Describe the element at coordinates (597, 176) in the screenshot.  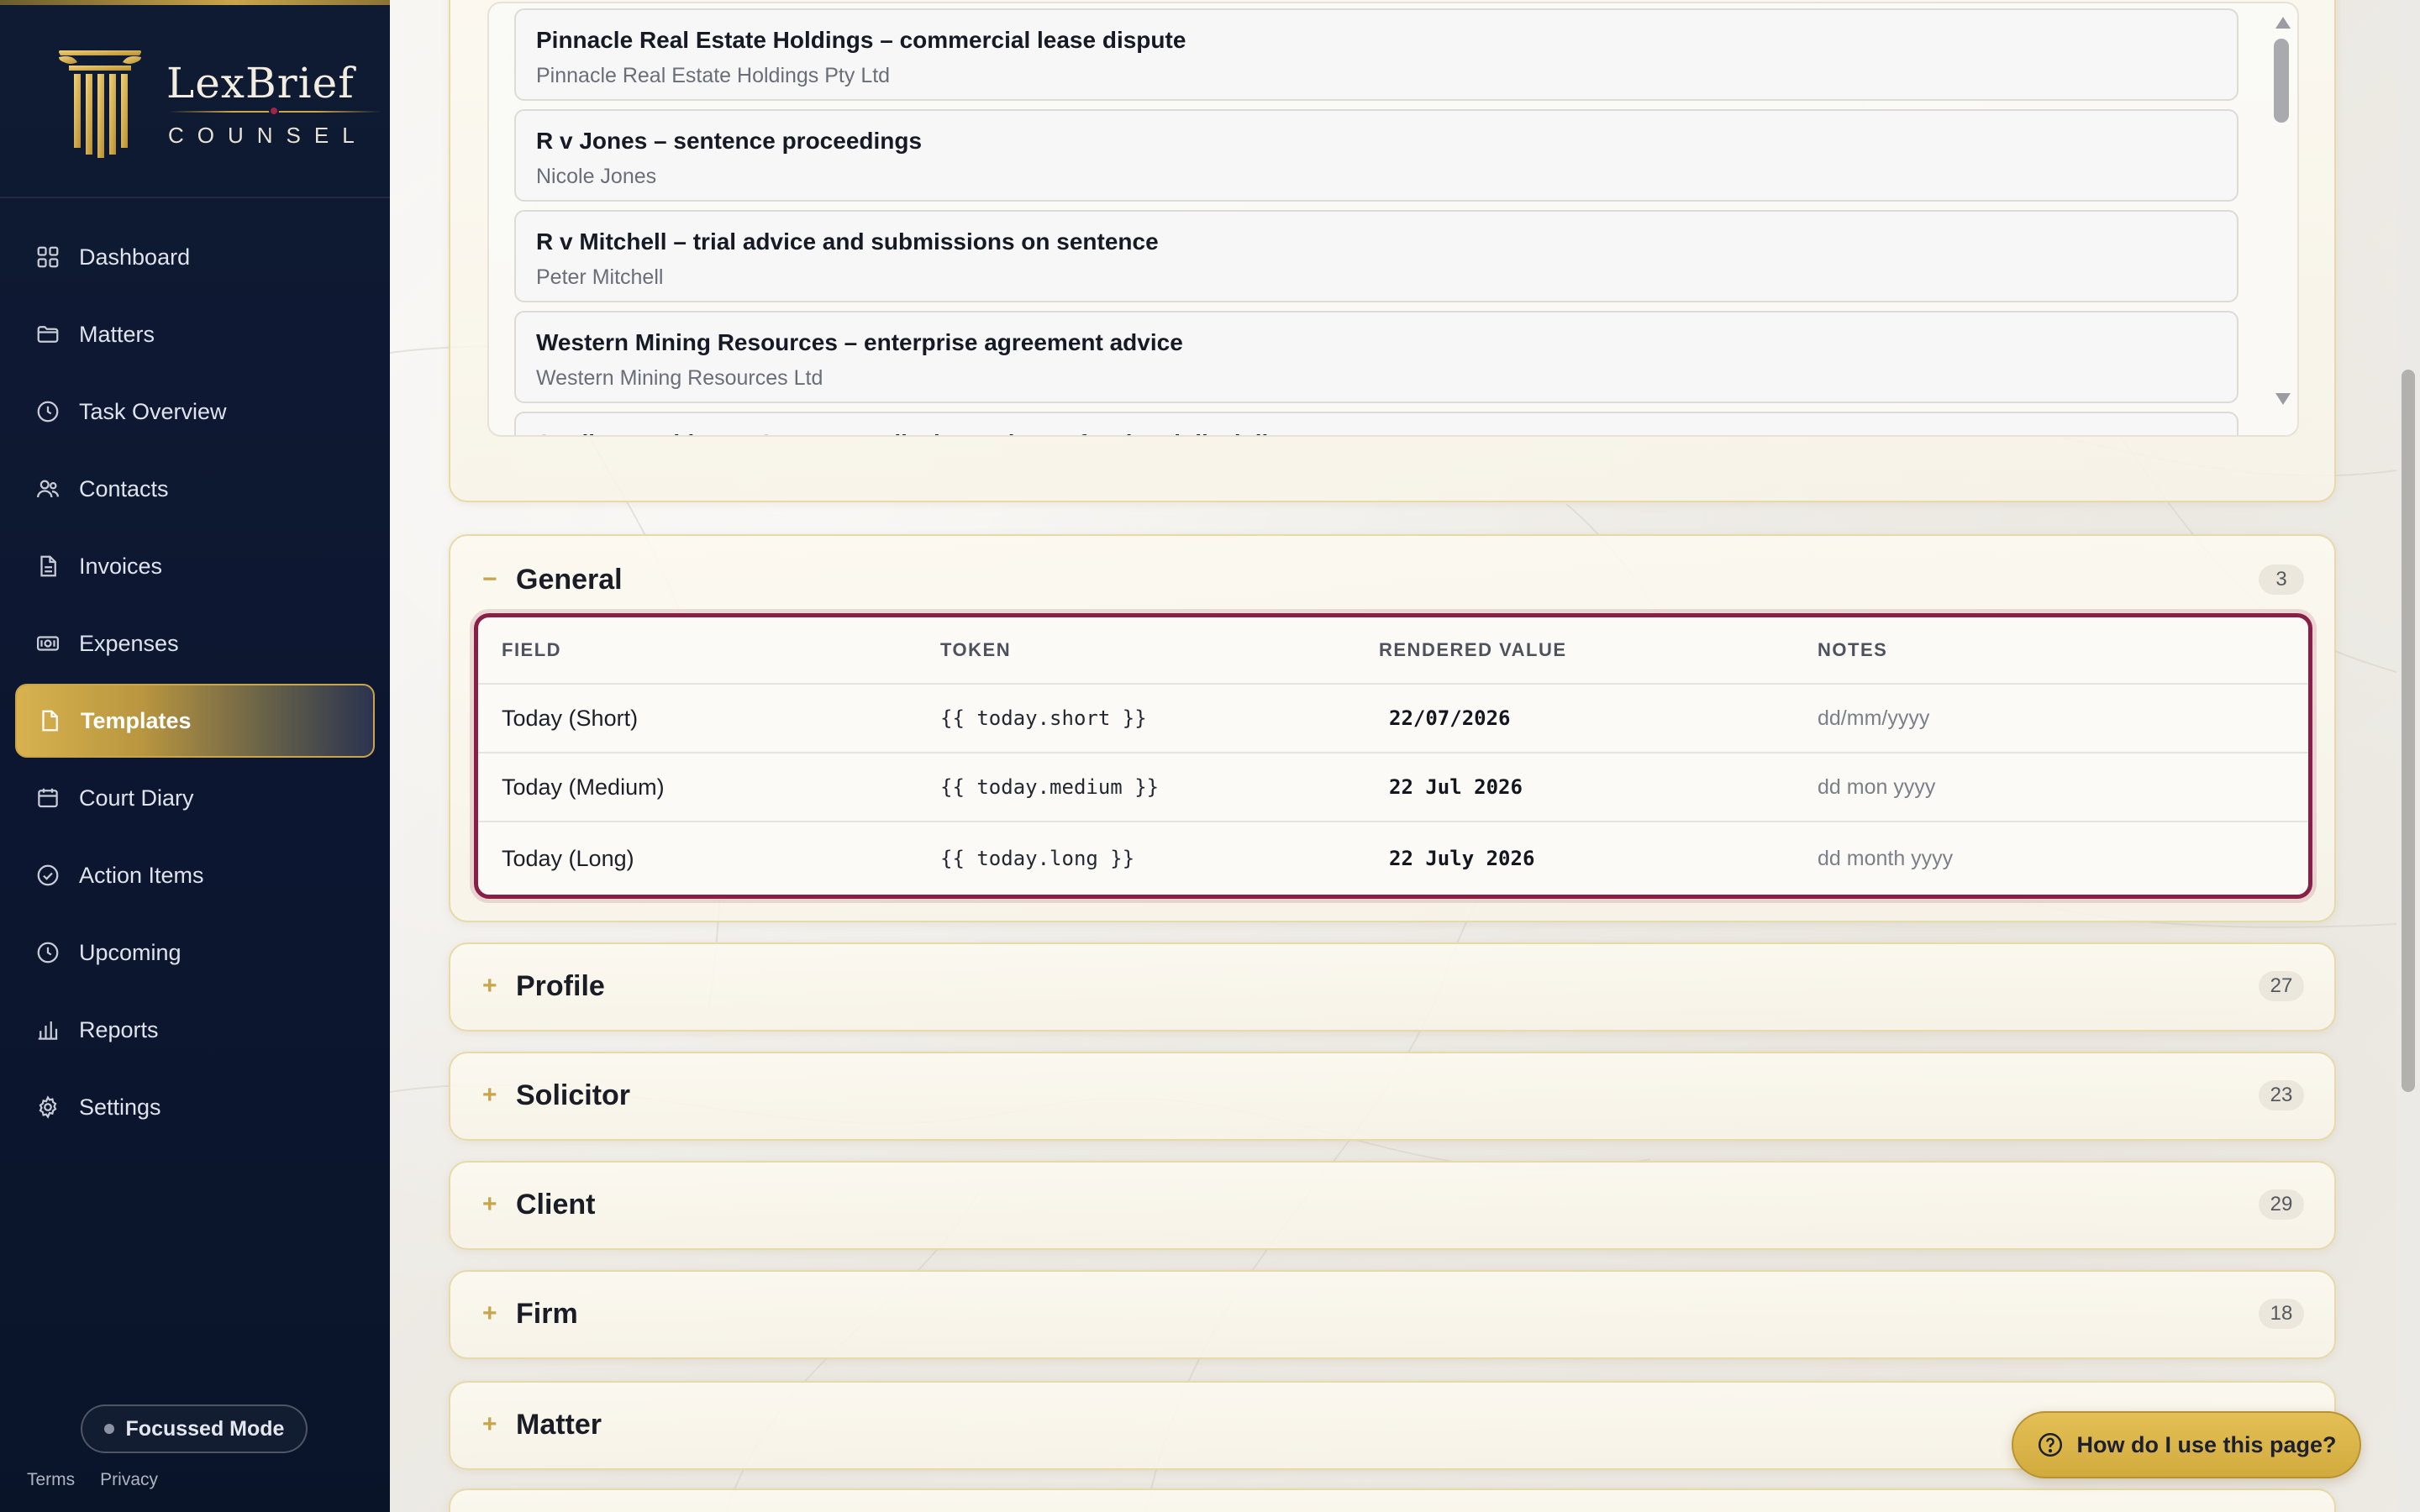
I see `matter-client: Nicole Jones` at that location.